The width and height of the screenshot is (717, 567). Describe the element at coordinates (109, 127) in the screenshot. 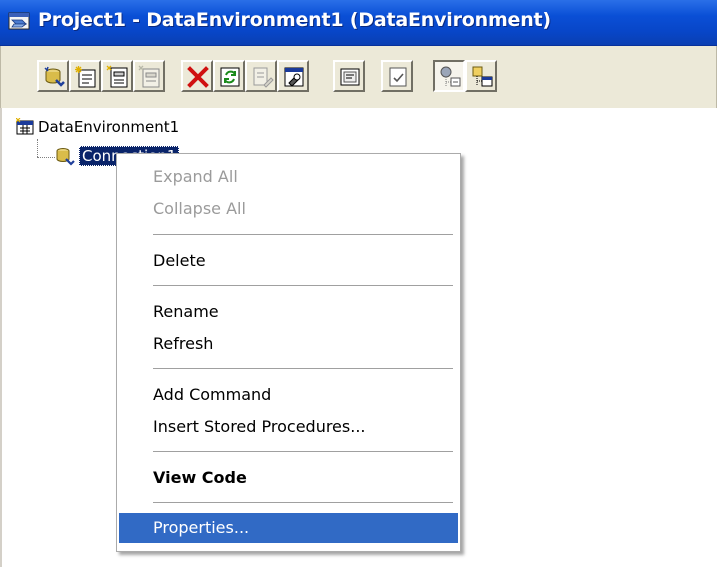

I see `tree-node-label: DataEnvironment1` at that location.